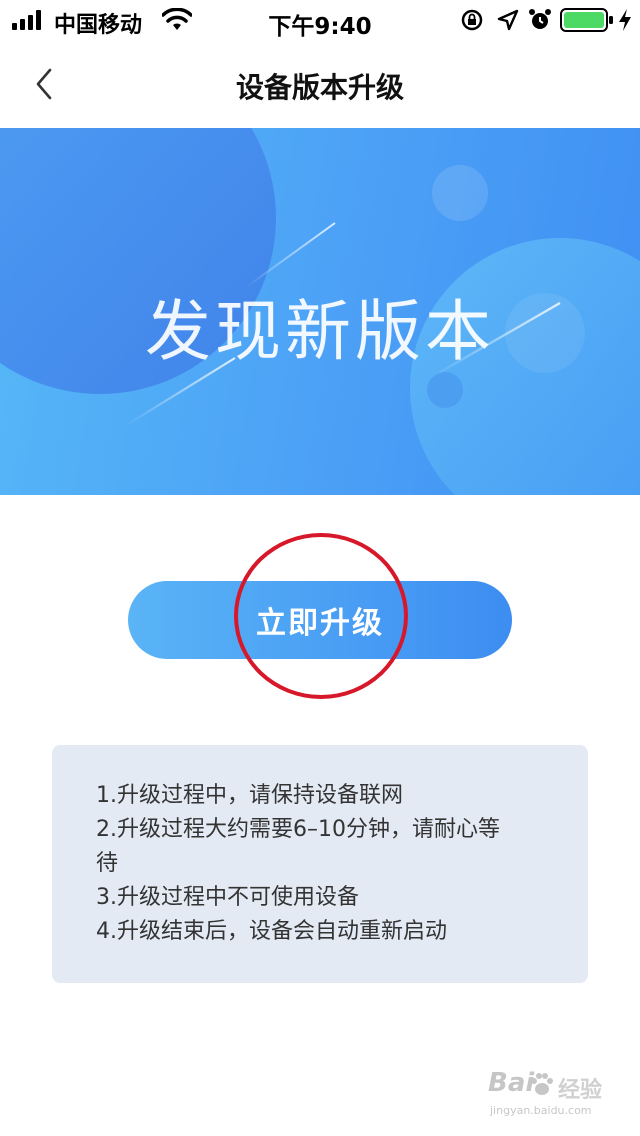 The height and width of the screenshot is (1136, 640). What do you see at coordinates (541, 1110) in the screenshot?
I see `watermark-url: jingyan.baidu.com` at bounding box center [541, 1110].